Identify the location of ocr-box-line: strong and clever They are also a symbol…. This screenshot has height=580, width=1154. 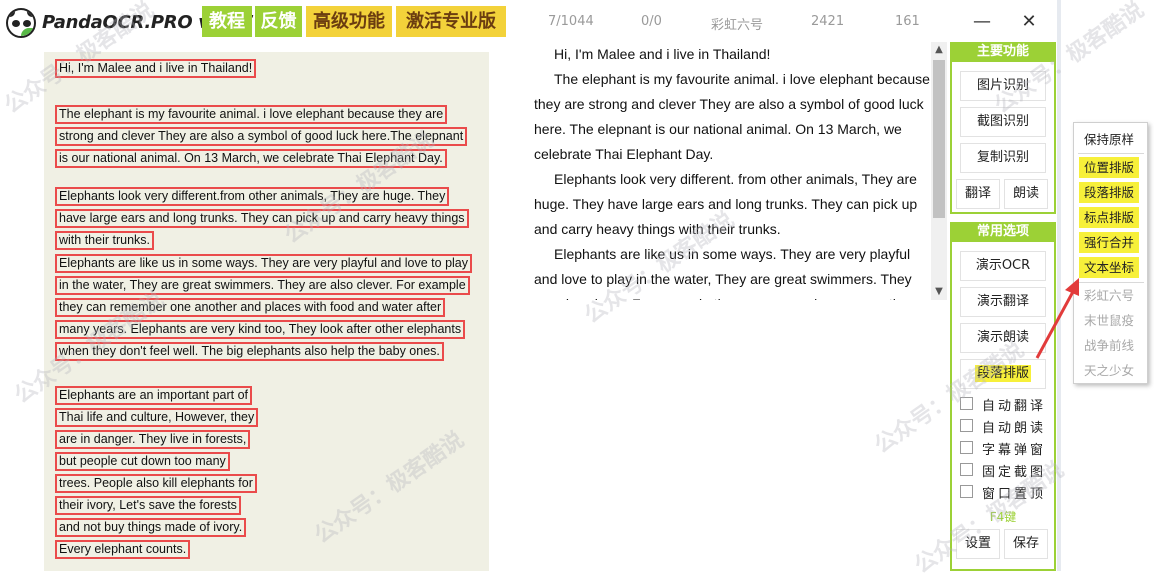
(261, 136).